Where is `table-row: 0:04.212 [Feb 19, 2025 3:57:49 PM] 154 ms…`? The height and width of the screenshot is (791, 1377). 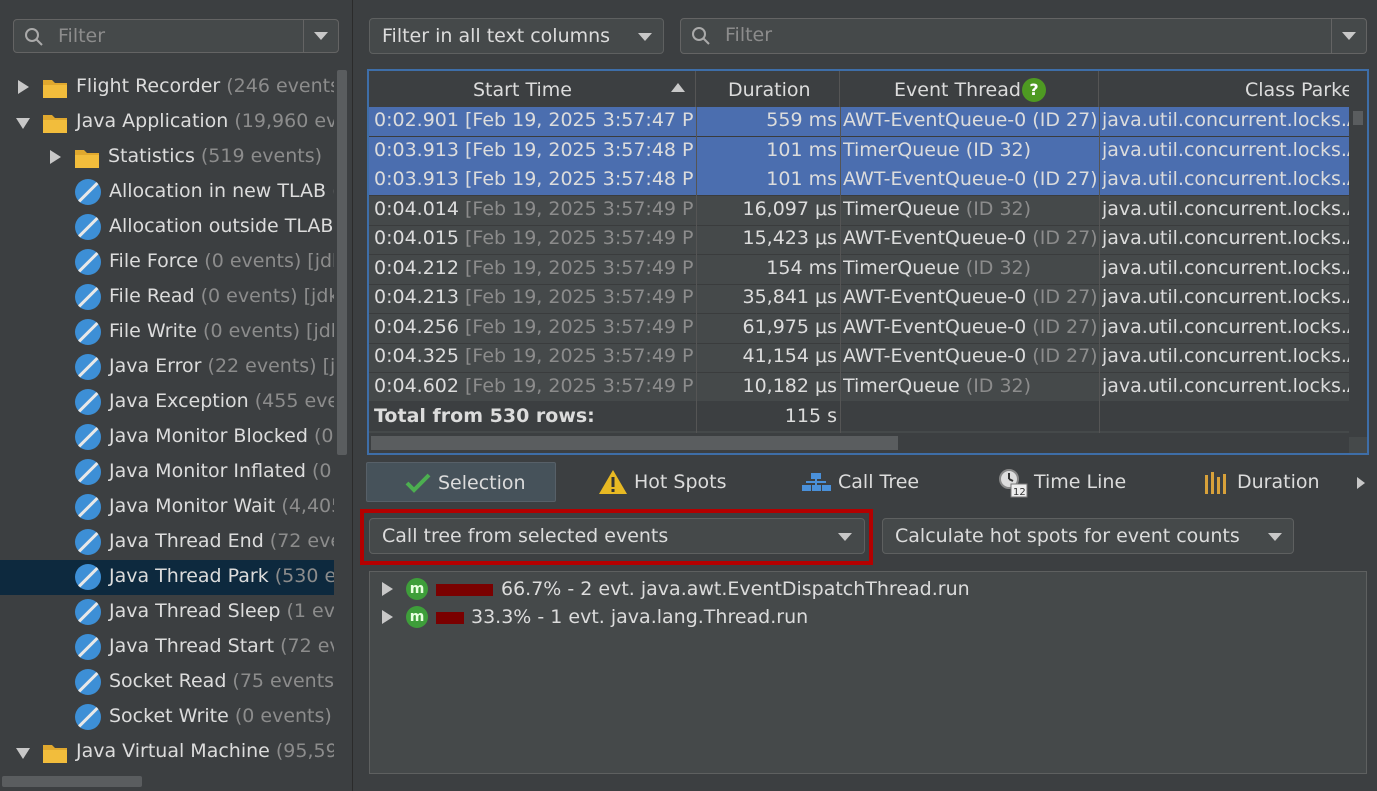
table-row: 0:04.212 [Feb 19, 2025 3:57:49 PM] 154 ms… is located at coordinates (859, 270).